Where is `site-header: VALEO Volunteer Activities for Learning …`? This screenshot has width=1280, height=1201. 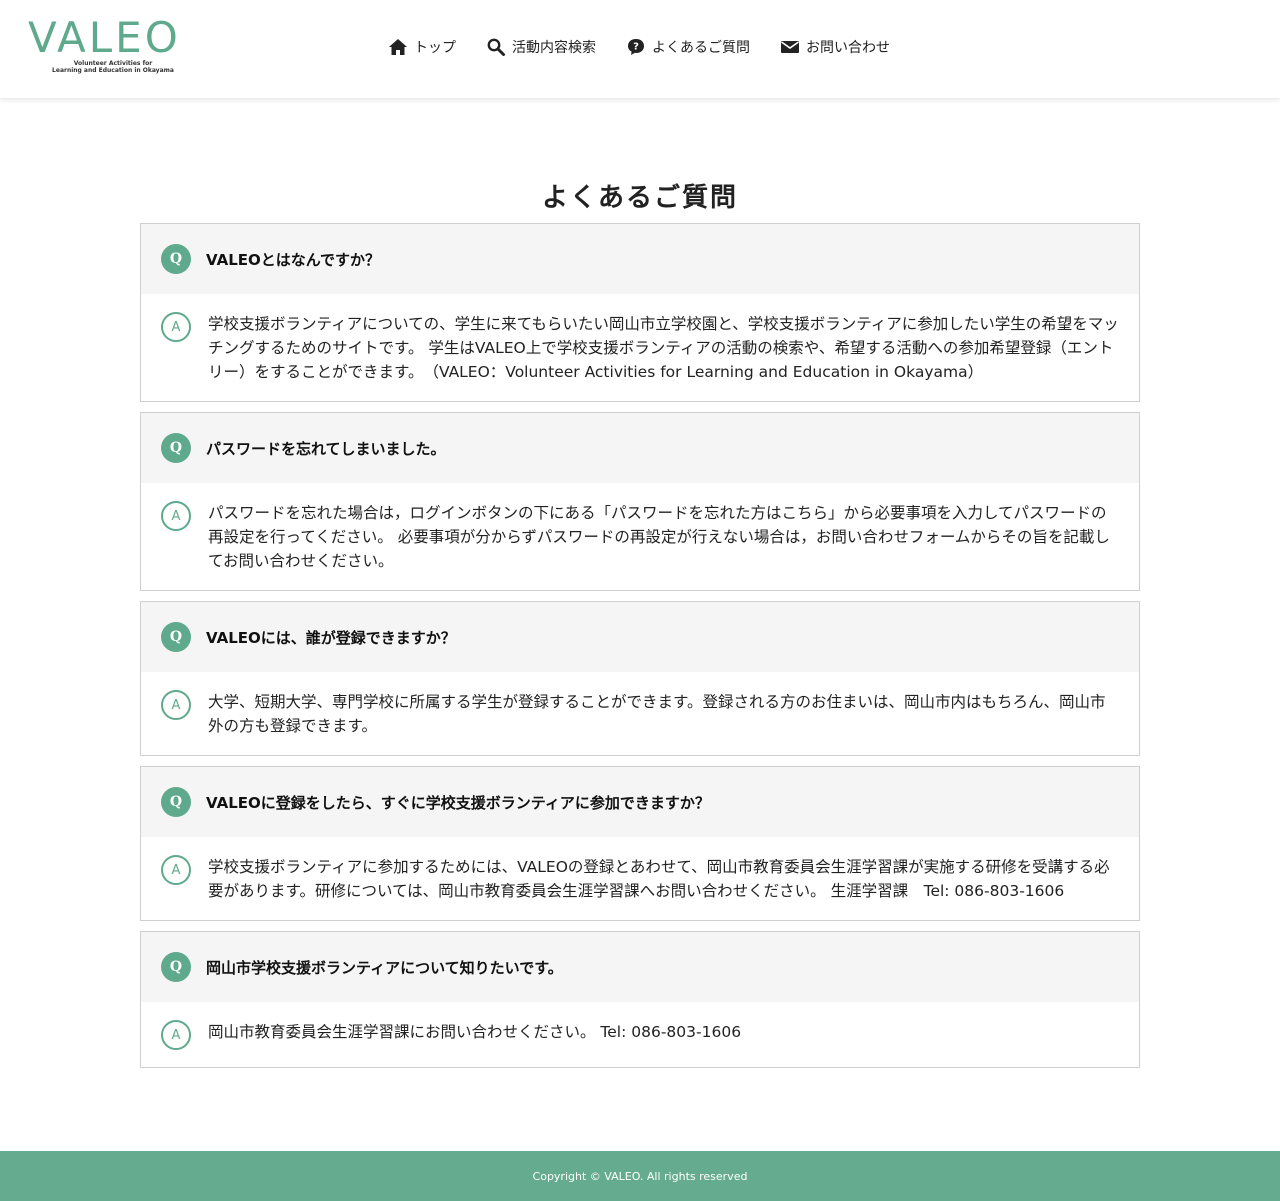
site-header: VALEO Volunteer Activities for Learning … is located at coordinates (640, 49).